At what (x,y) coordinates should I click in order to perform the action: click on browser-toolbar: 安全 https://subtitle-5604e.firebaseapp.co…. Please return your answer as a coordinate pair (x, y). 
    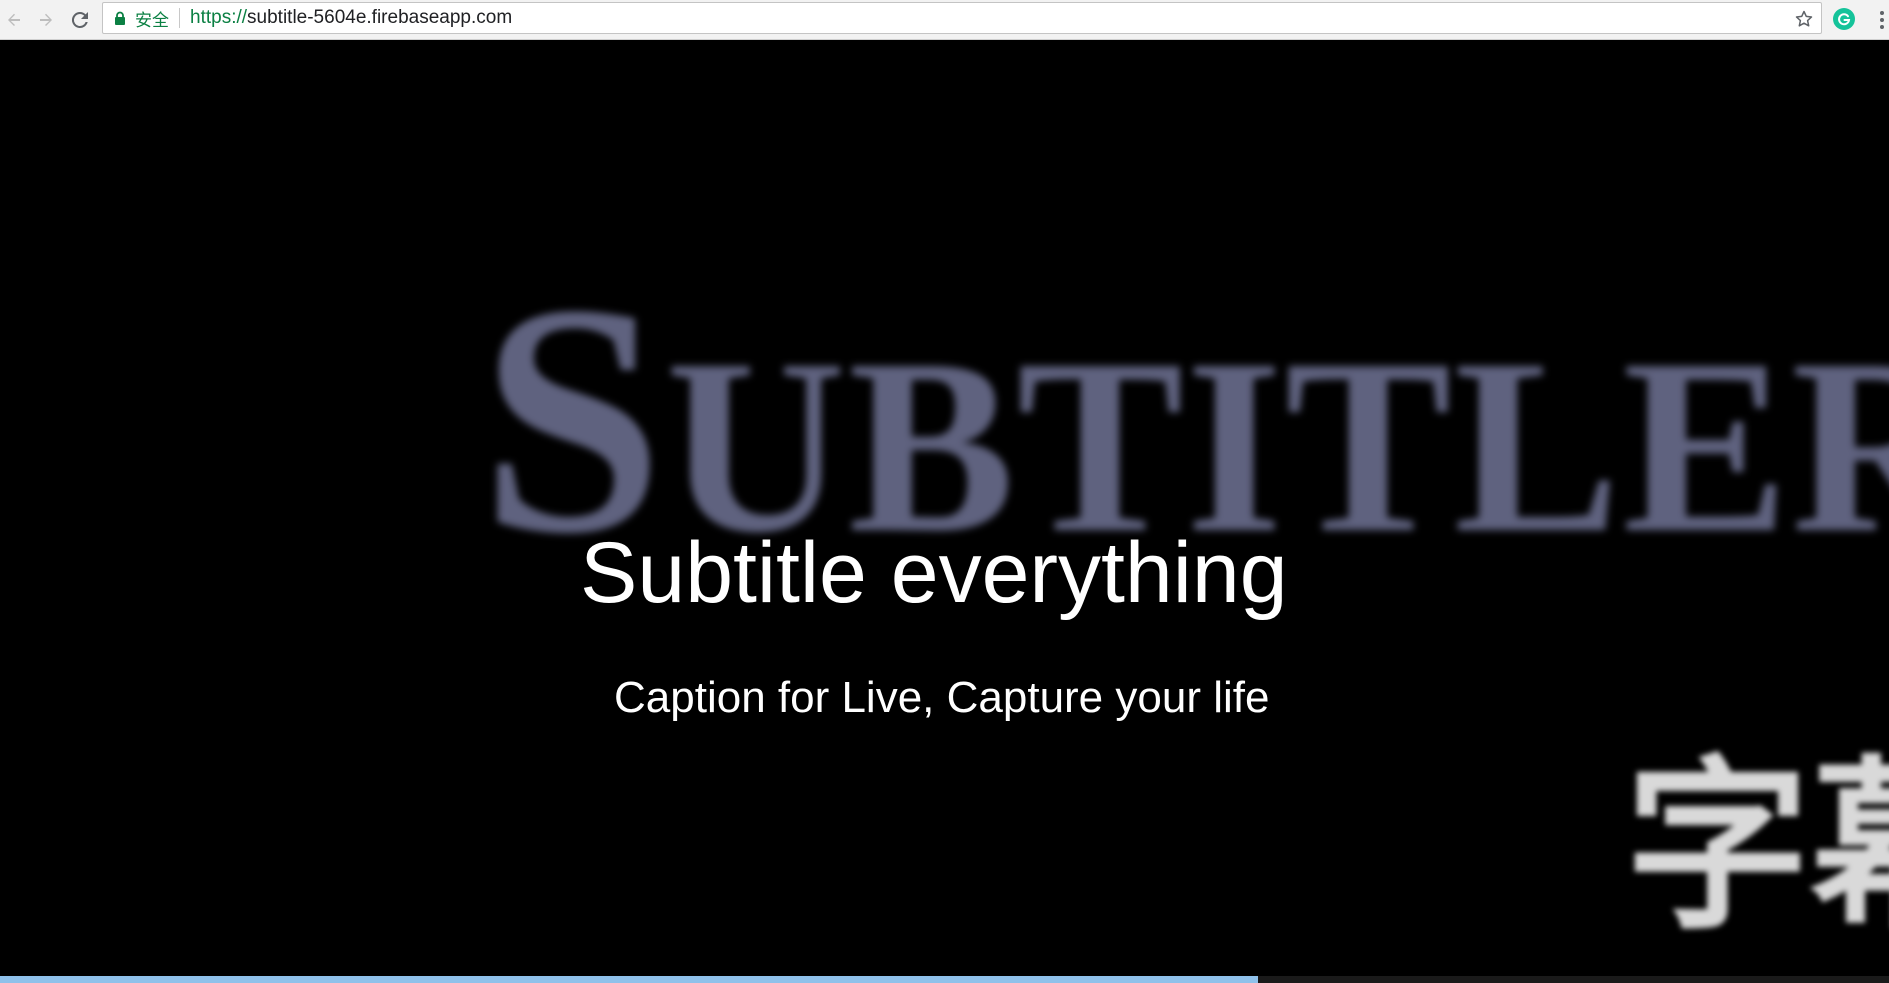
    Looking at the image, I should click on (944, 20).